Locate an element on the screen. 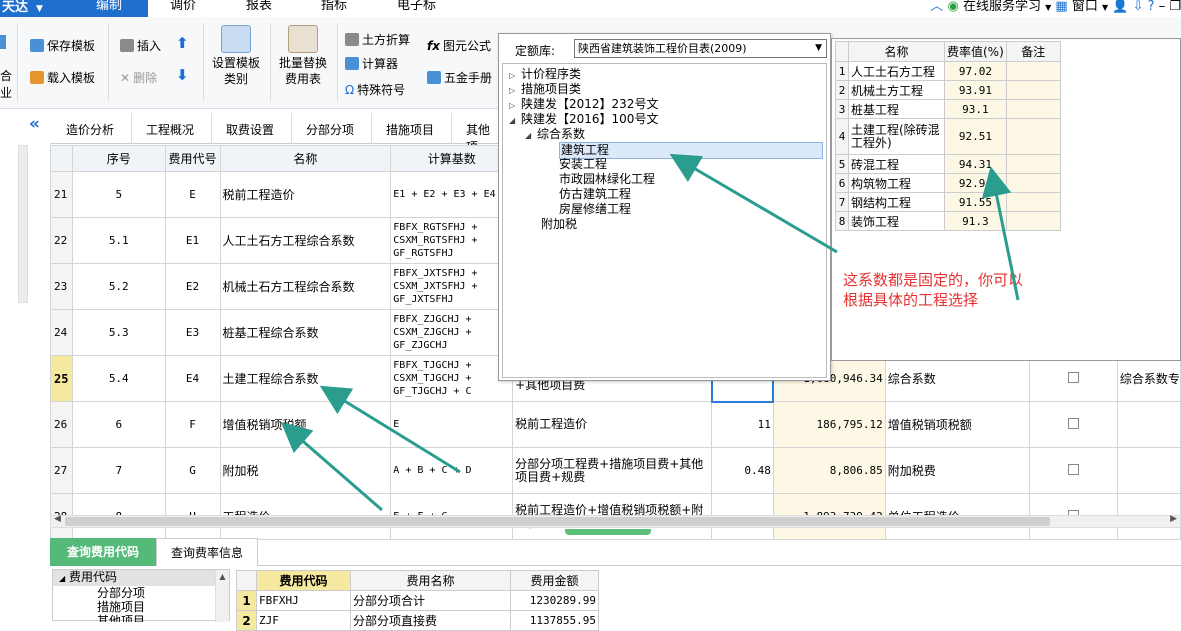 The height and width of the screenshot is (631, 1181). arrow-to-rate-value is located at coordinates (1000, 233).